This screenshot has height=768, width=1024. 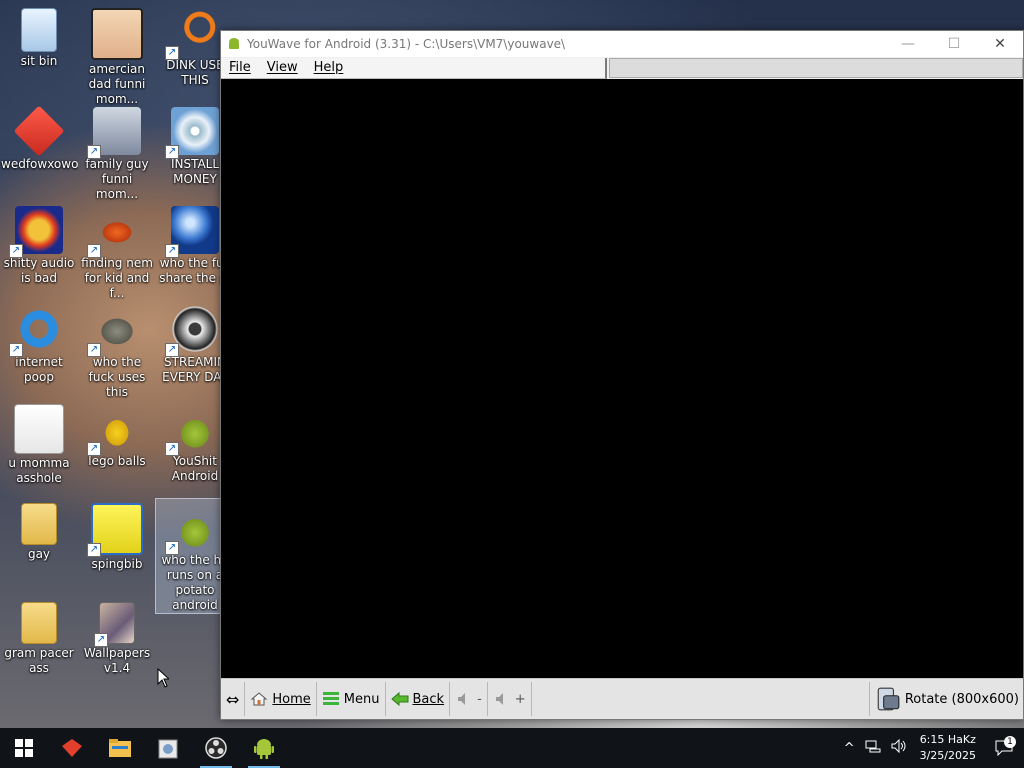 I want to click on menu-file: File, so click(x=240, y=67).